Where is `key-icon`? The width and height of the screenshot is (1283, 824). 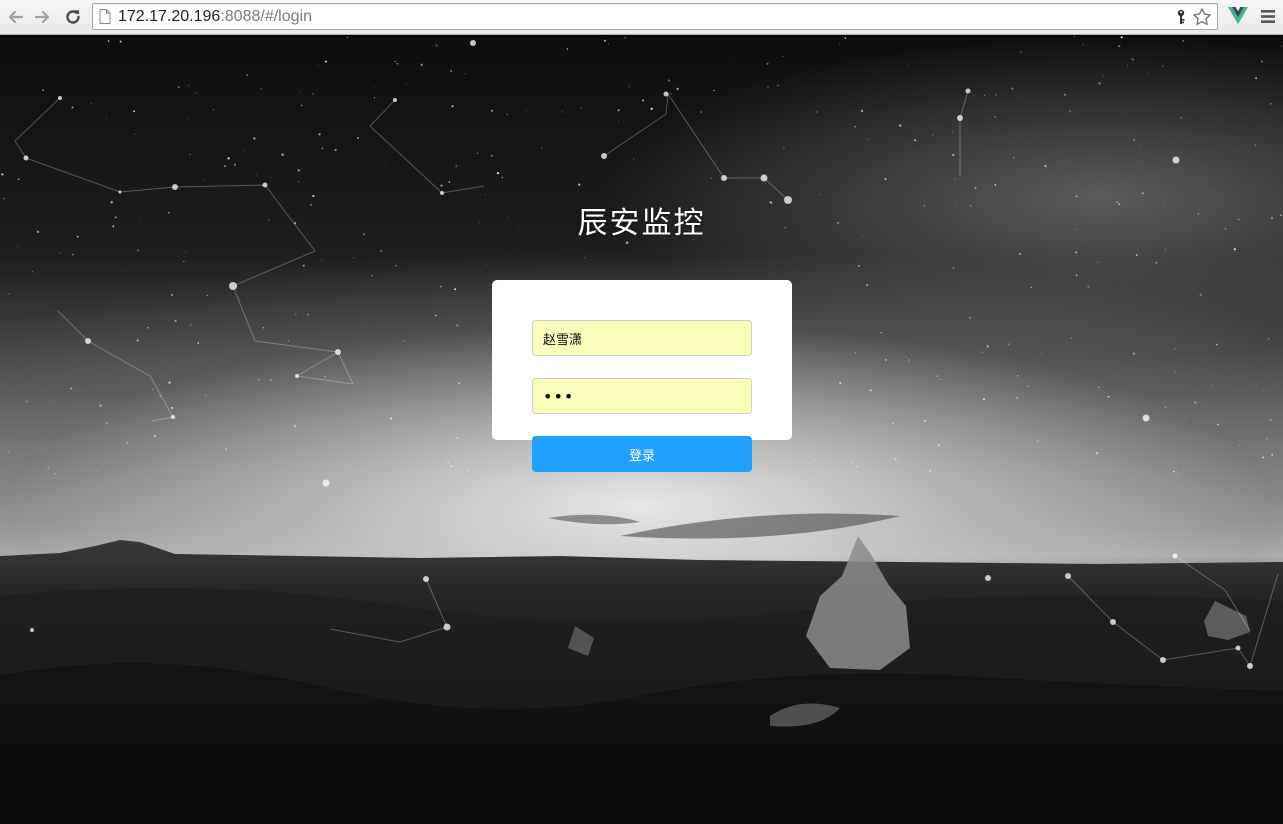 key-icon is located at coordinates (1181, 17).